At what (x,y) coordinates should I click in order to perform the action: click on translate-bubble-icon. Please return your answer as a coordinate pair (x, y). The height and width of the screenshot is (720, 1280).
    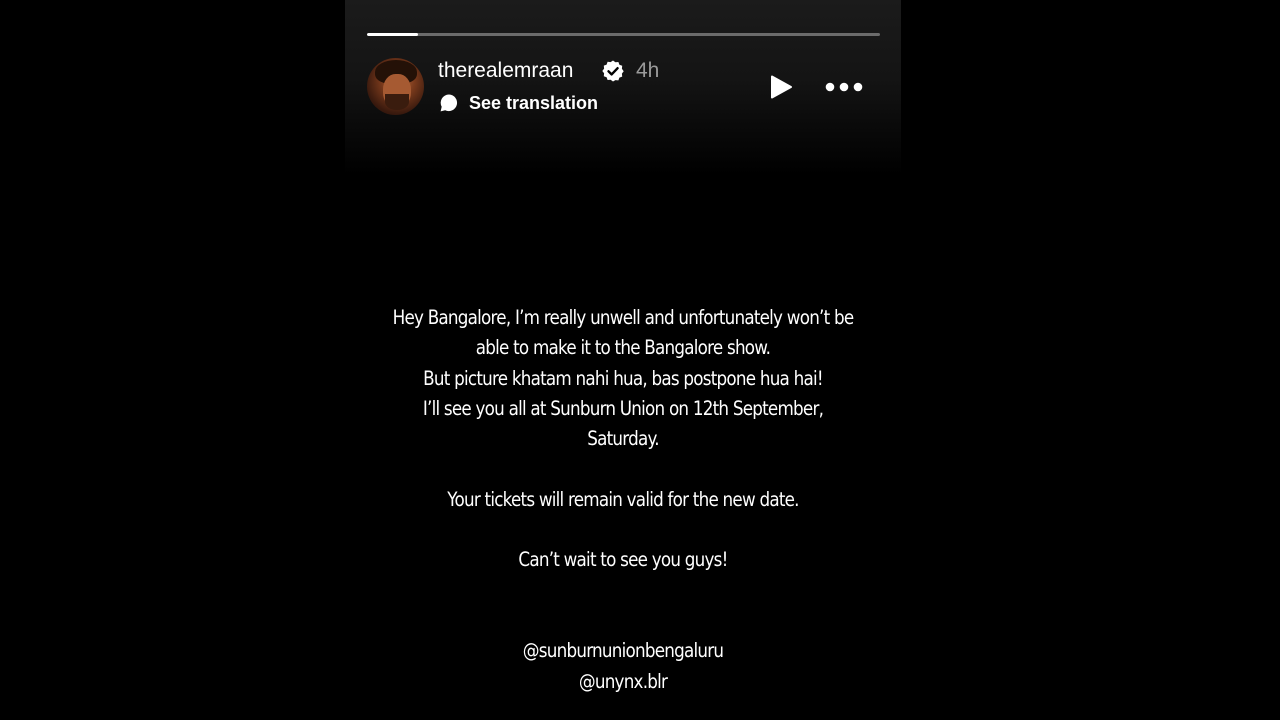
    Looking at the image, I should click on (449, 103).